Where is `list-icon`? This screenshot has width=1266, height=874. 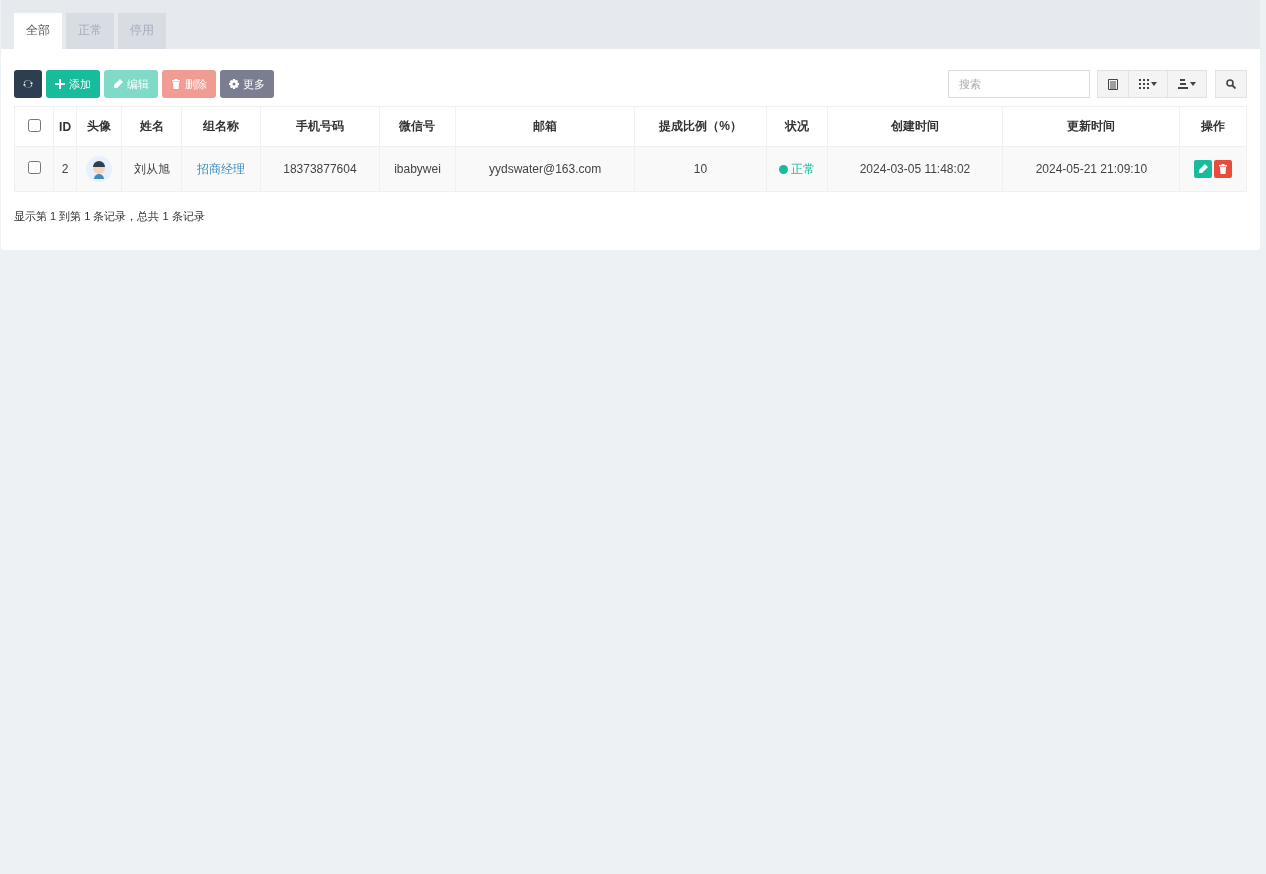 list-icon is located at coordinates (1113, 84).